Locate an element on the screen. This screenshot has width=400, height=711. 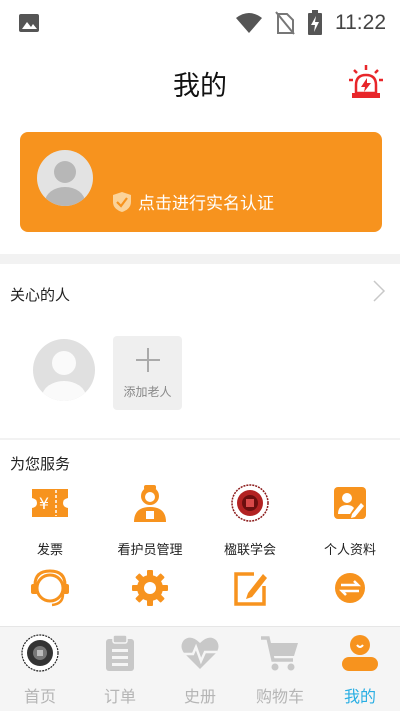
profile-edit-icon is located at coordinates (350, 503).